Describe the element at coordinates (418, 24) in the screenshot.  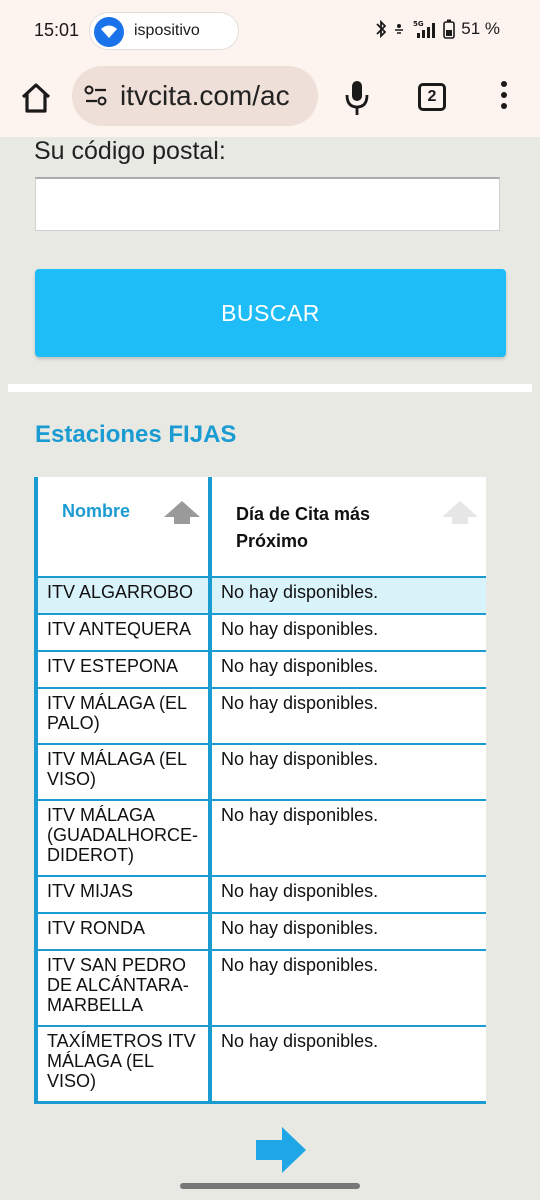
I see `svg-text: 5G` at that location.